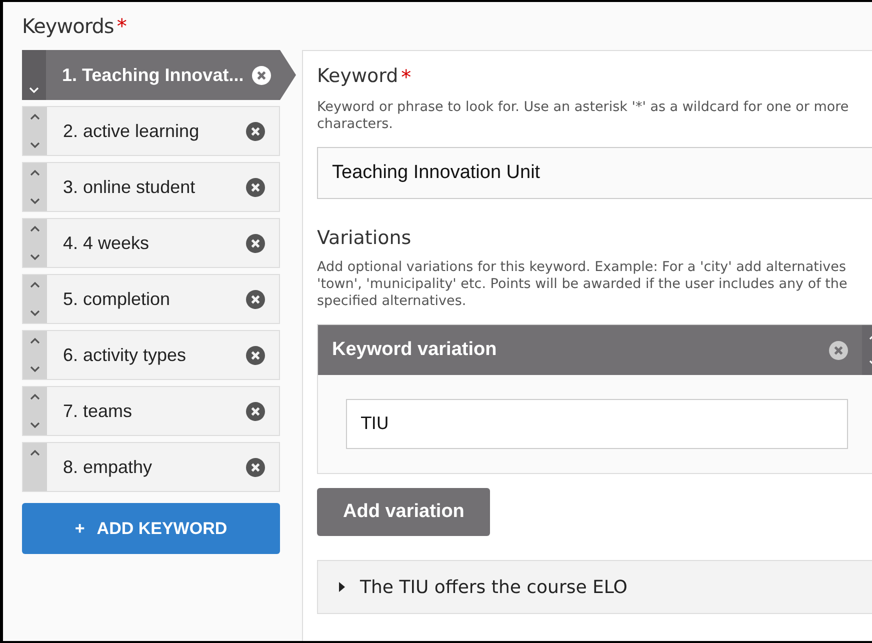  What do you see at coordinates (151, 411) in the screenshot?
I see `keyword-item: 7. teams` at bounding box center [151, 411].